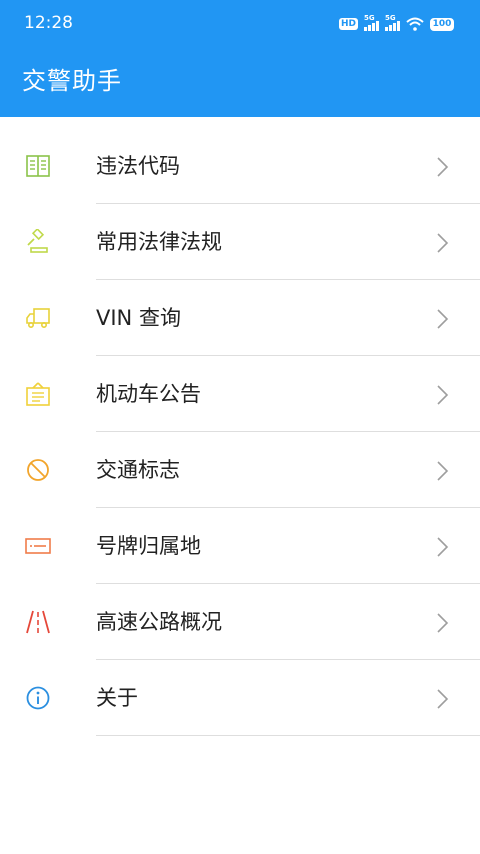 The height and width of the screenshot is (854, 480). What do you see at coordinates (148, 546) in the screenshot?
I see `menu-item-label: 号牌归属地` at bounding box center [148, 546].